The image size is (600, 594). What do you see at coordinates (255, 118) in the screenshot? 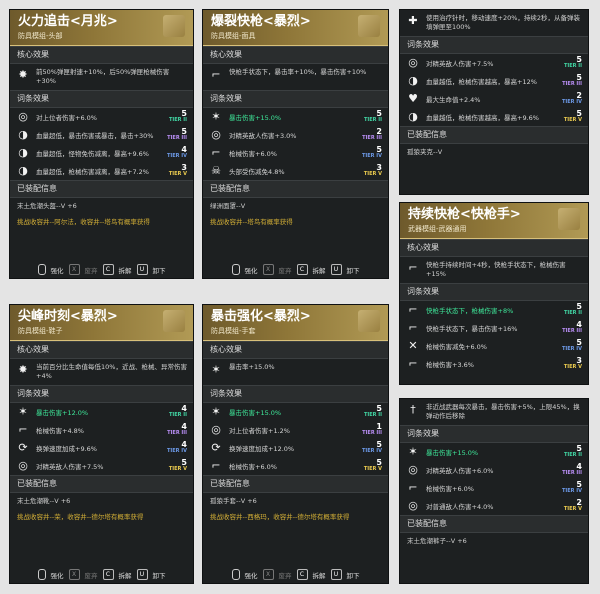
I see `affix-text: 暴击伤害+15.0%` at bounding box center [255, 118].